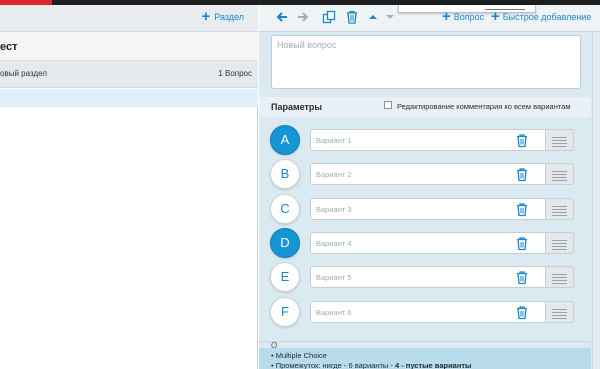  What do you see at coordinates (388, 105) in the screenshot?
I see `edit-comment-checkbox` at bounding box center [388, 105].